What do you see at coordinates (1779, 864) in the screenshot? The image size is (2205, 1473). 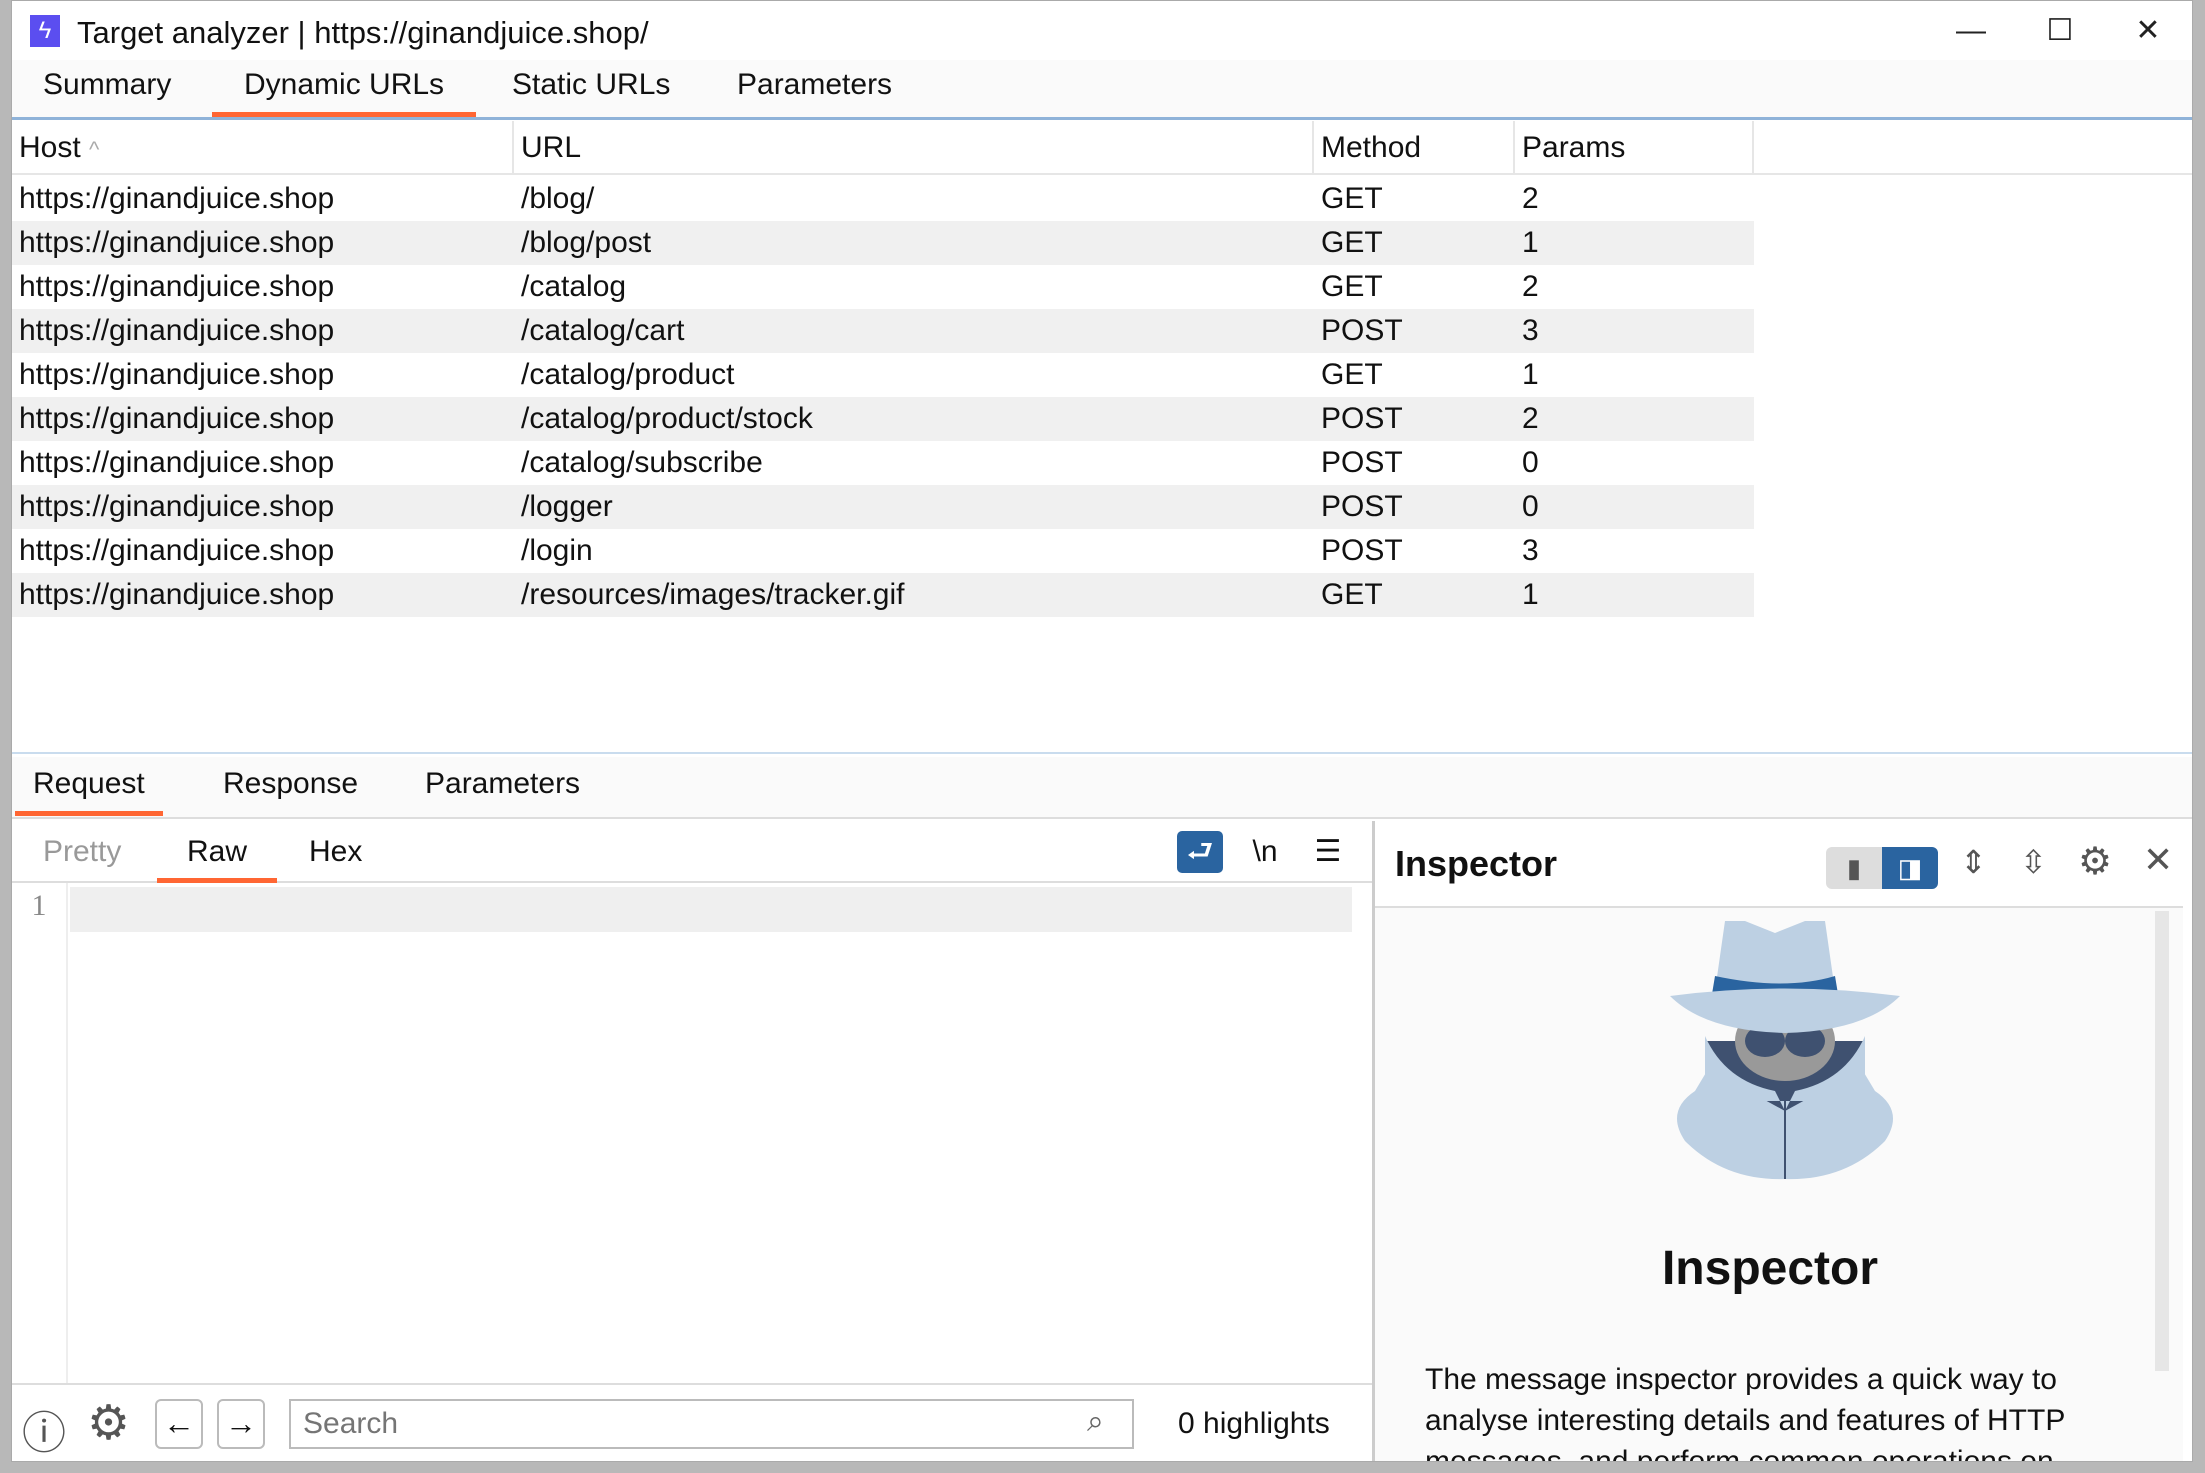 I see `inspector-header: Inspector ▮ ◨ ⇕ ⇳ ⚙ ✕` at bounding box center [1779, 864].